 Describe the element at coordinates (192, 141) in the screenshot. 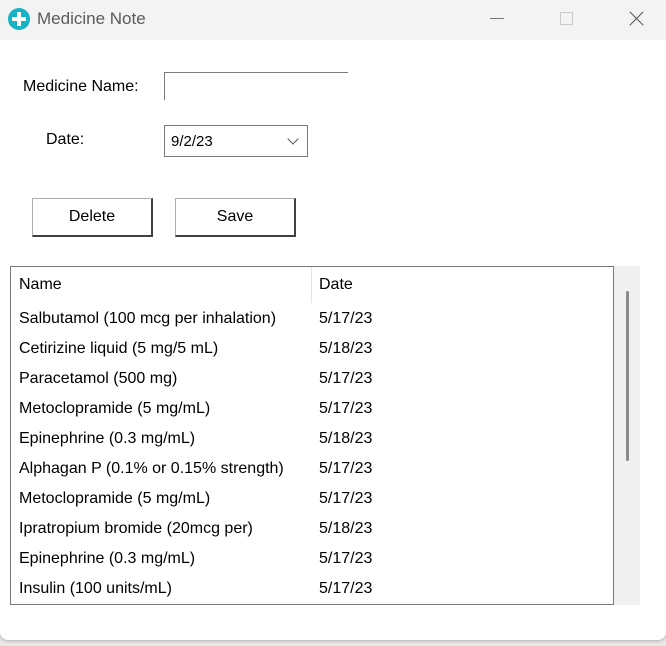

I see `date-value: 9/2/23` at that location.